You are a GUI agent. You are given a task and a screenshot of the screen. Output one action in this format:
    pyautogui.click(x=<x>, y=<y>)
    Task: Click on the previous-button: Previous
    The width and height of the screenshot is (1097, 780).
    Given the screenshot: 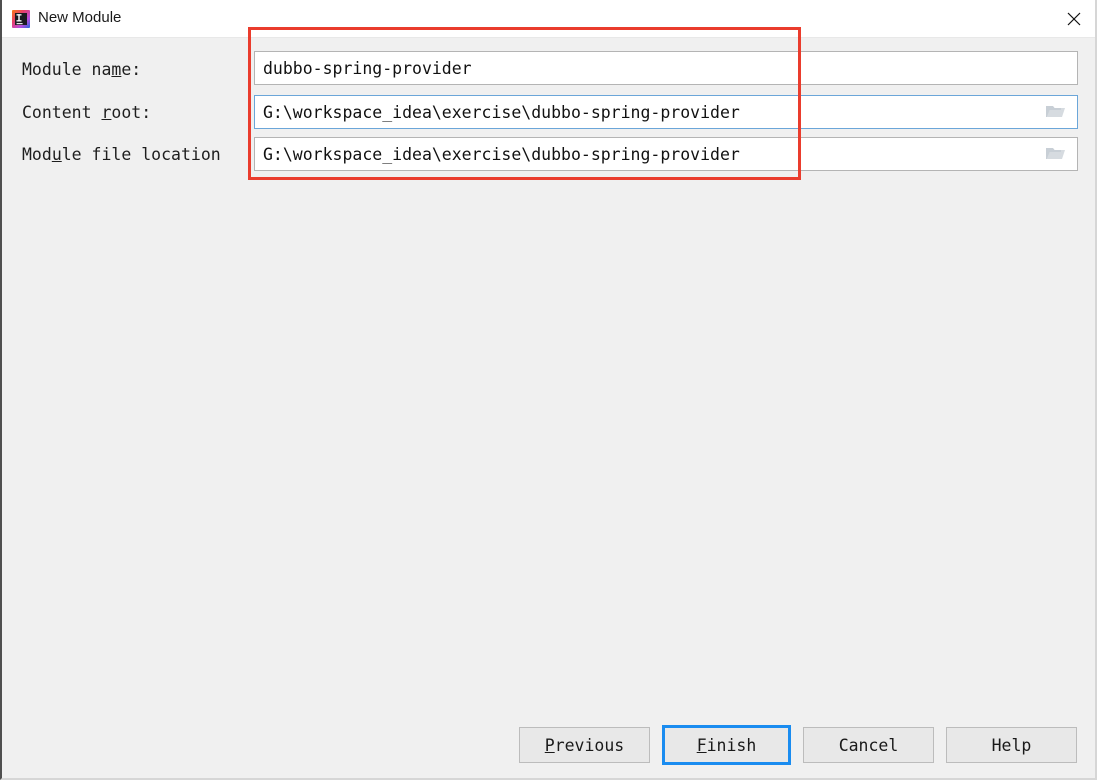 What is the action you would take?
    pyautogui.click(x=584, y=745)
    